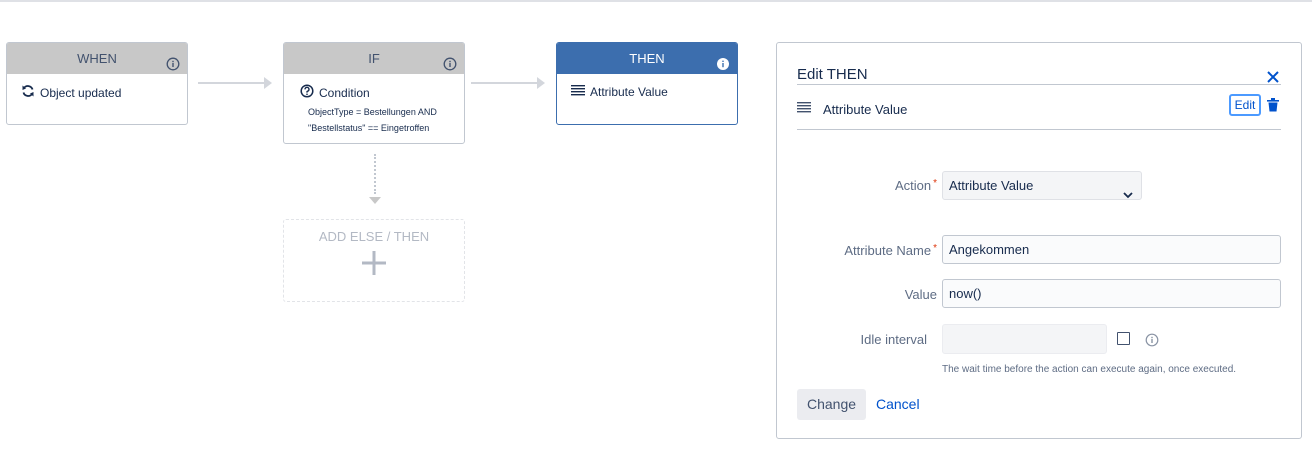 This screenshot has width=1312, height=459. What do you see at coordinates (369, 128) in the screenshot?
I see `condition-expression-line: "Bestellstatus" == Eingetroffen` at bounding box center [369, 128].